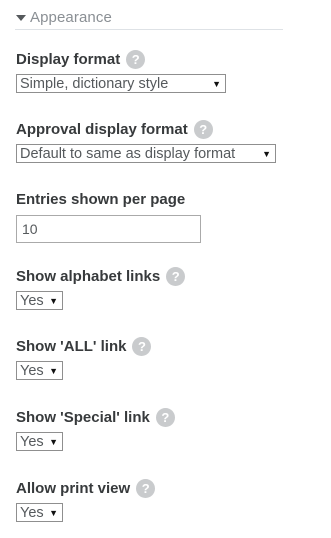 Image resolution: width=331 pixels, height=538 pixels. I want to click on field-show-alphabet-links: Show alphabet links ? Yes ▼, so click(101, 287).